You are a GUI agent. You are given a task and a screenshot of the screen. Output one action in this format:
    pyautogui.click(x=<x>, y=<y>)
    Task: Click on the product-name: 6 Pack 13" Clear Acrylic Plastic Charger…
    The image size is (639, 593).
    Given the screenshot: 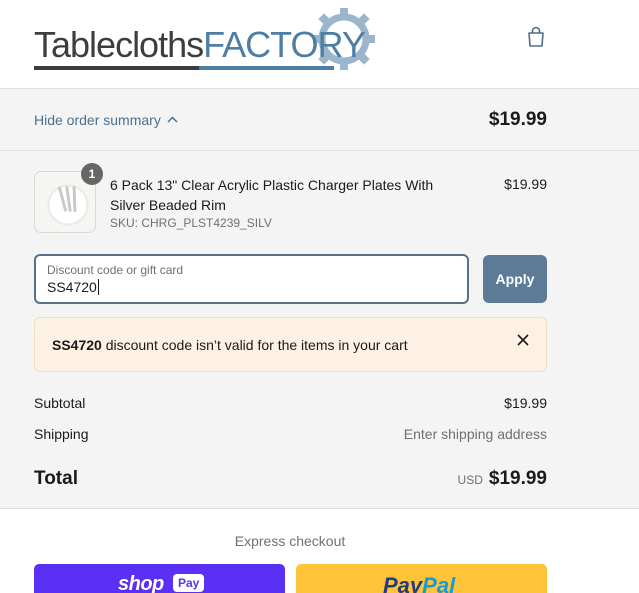 What is the action you would take?
    pyautogui.click(x=272, y=195)
    